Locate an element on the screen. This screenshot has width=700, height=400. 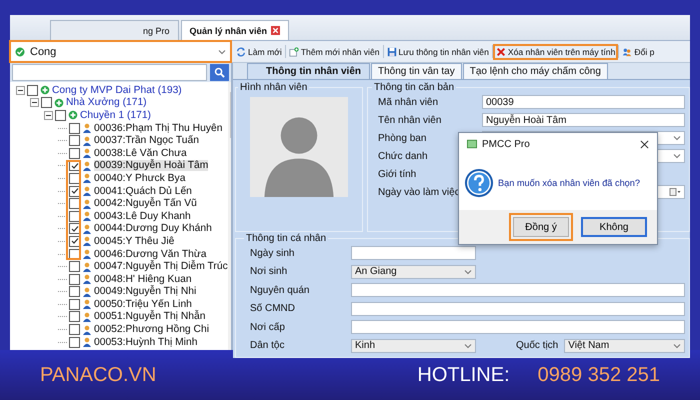
employee-item: 00048:H' Hiêng Kuan is located at coordinates (143, 279).